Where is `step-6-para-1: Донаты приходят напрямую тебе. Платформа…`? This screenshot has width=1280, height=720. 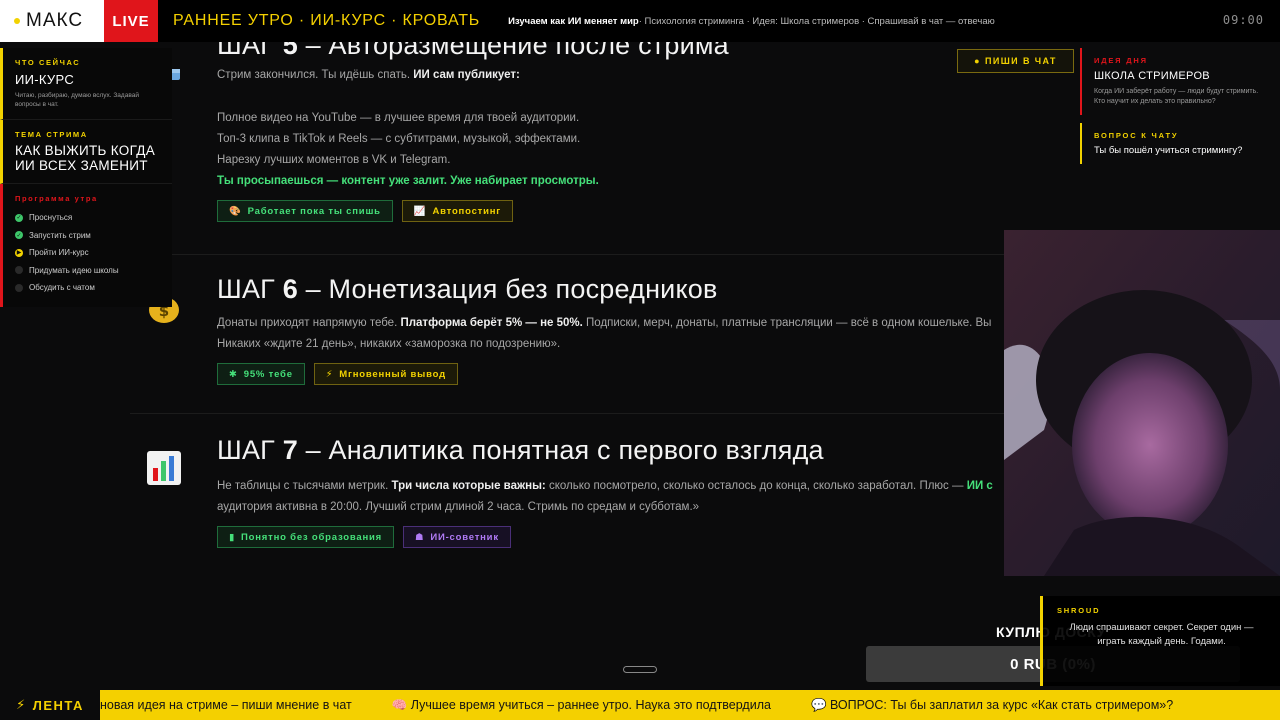
step-6-para-1: Донаты приходят напрямую тебе. Платформа… is located at coordinates (604, 323).